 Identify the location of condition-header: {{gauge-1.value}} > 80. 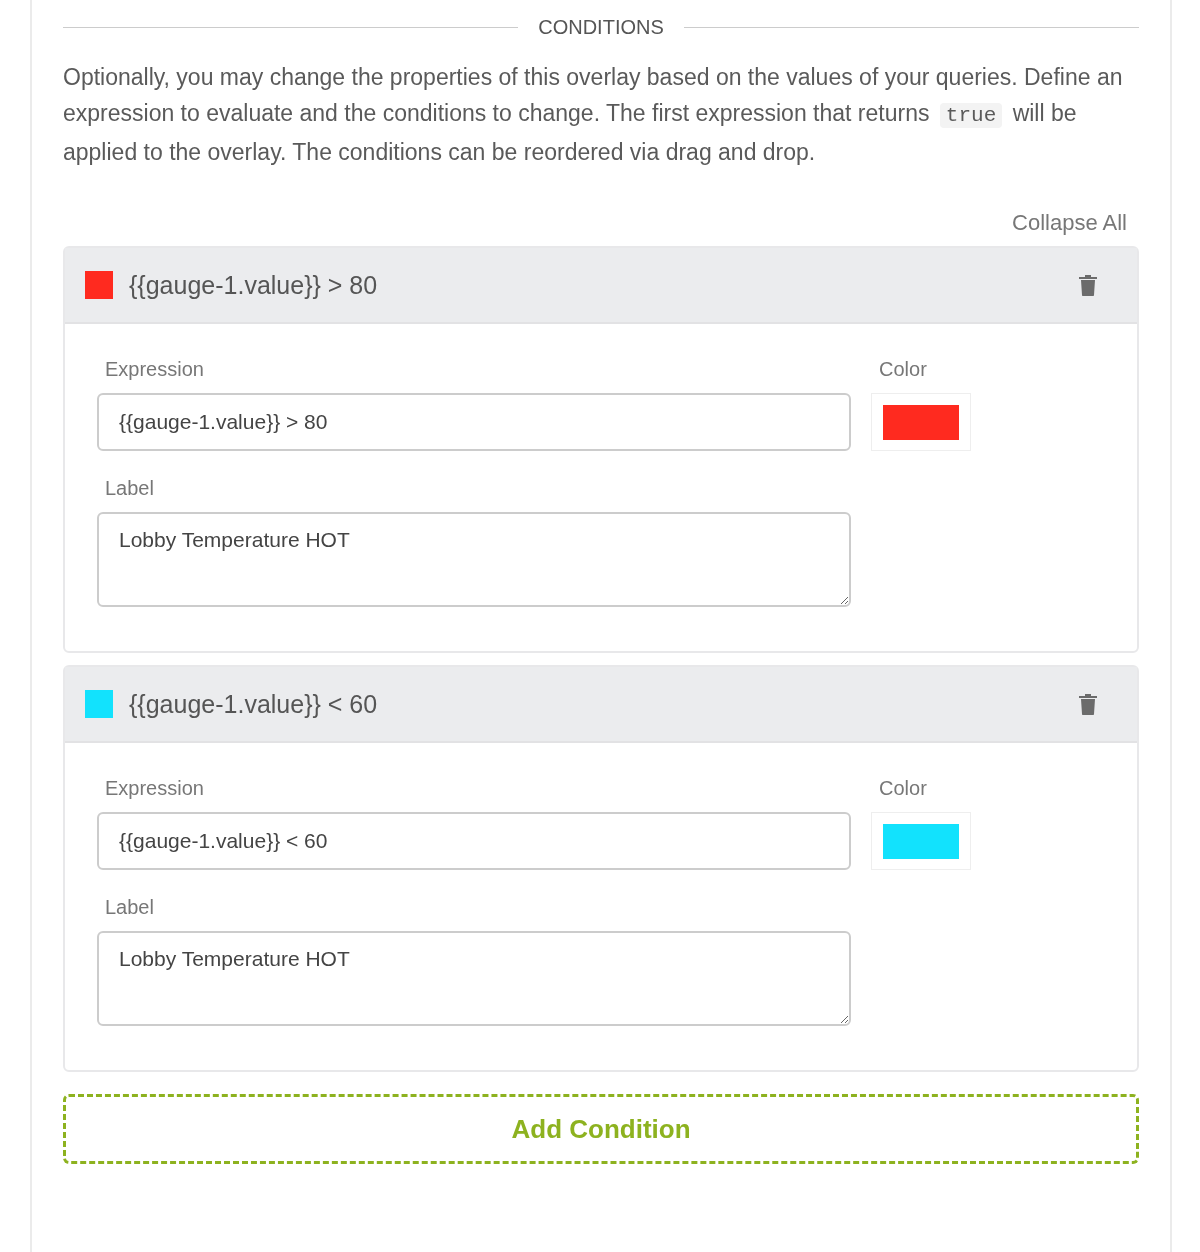
(601, 286).